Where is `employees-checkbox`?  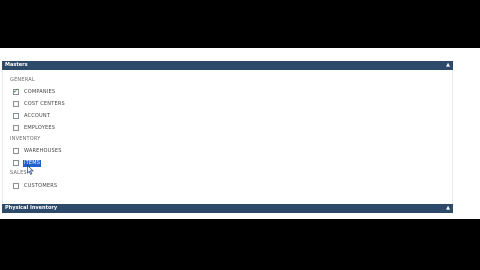
employees-checkbox is located at coordinates (16, 128).